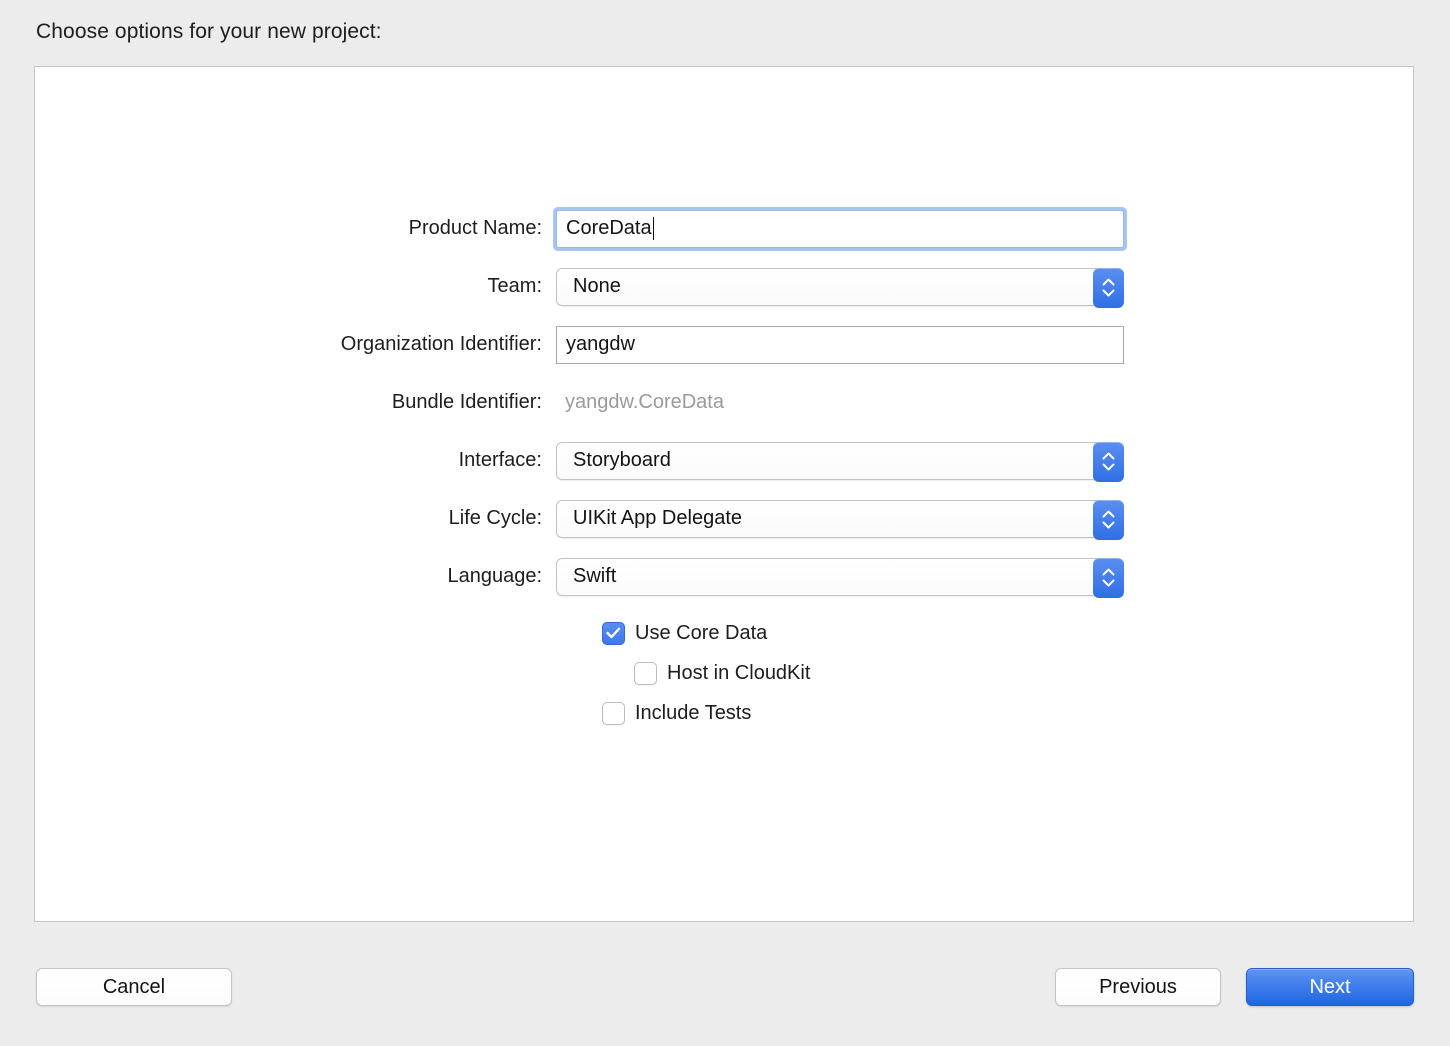 This screenshot has height=1046, width=1450. What do you see at coordinates (514, 286) in the screenshot?
I see `label-team: Team:` at bounding box center [514, 286].